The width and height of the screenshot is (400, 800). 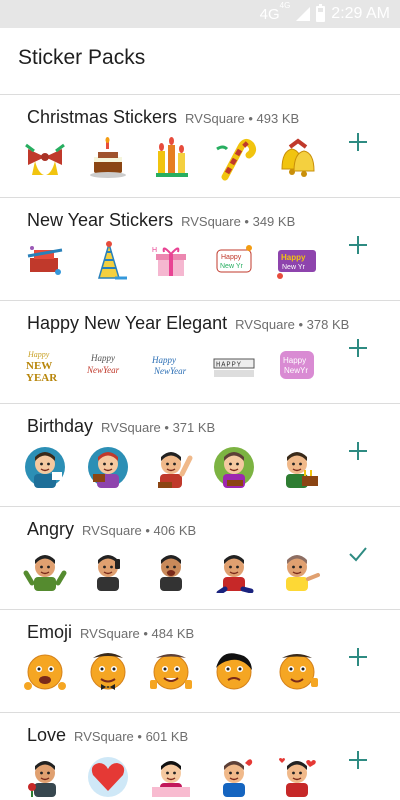 I want to click on gift-box-icon: H, so click(x=171, y=261).